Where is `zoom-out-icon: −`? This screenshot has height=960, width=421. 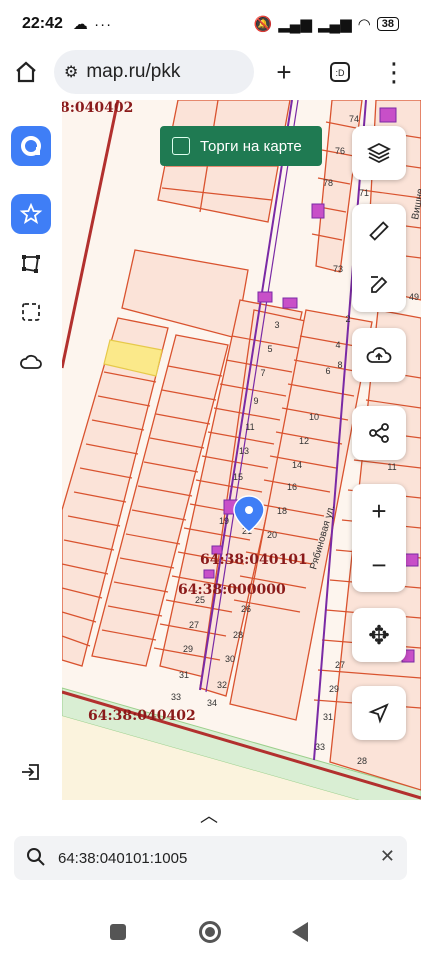 zoom-out-icon: − is located at coordinates (379, 565).